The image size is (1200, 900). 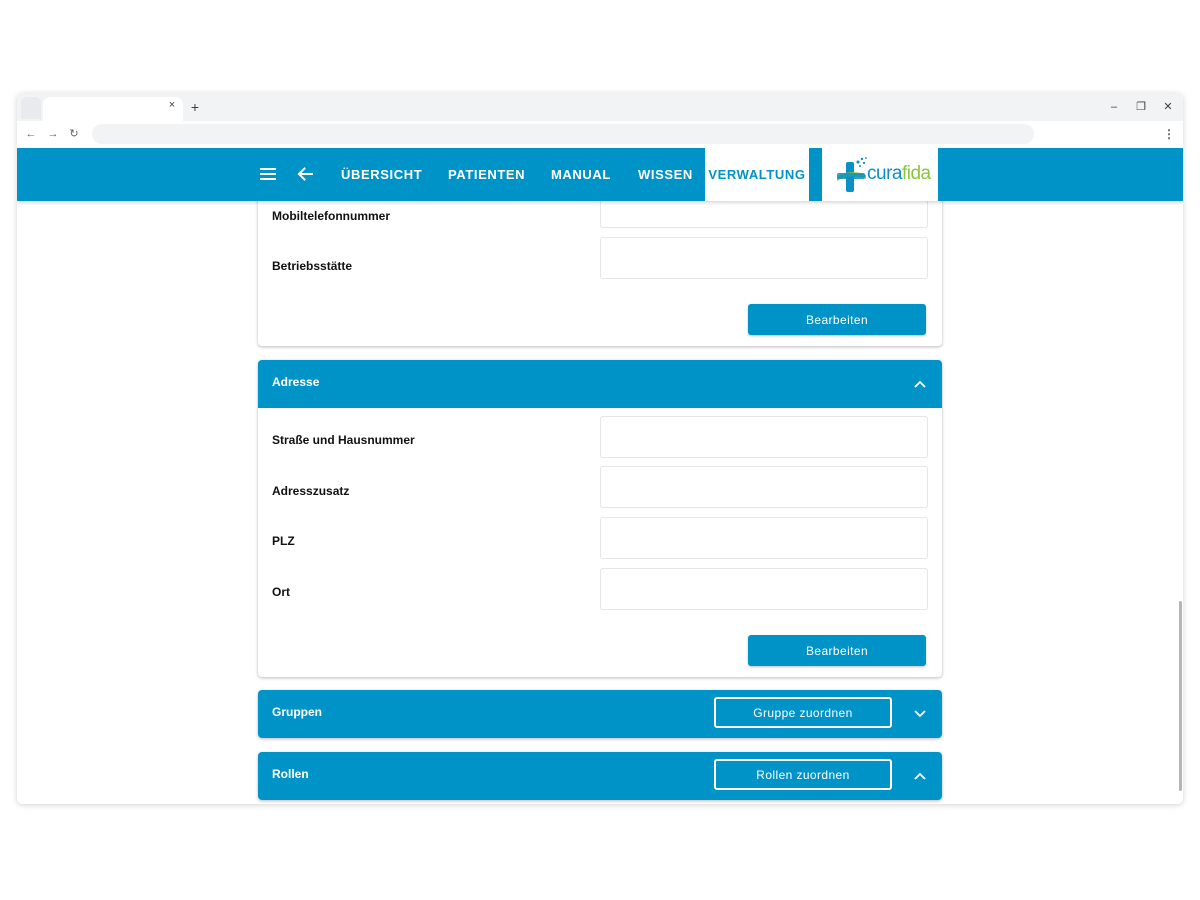 What do you see at coordinates (764, 258) in the screenshot?
I see `site-input` at bounding box center [764, 258].